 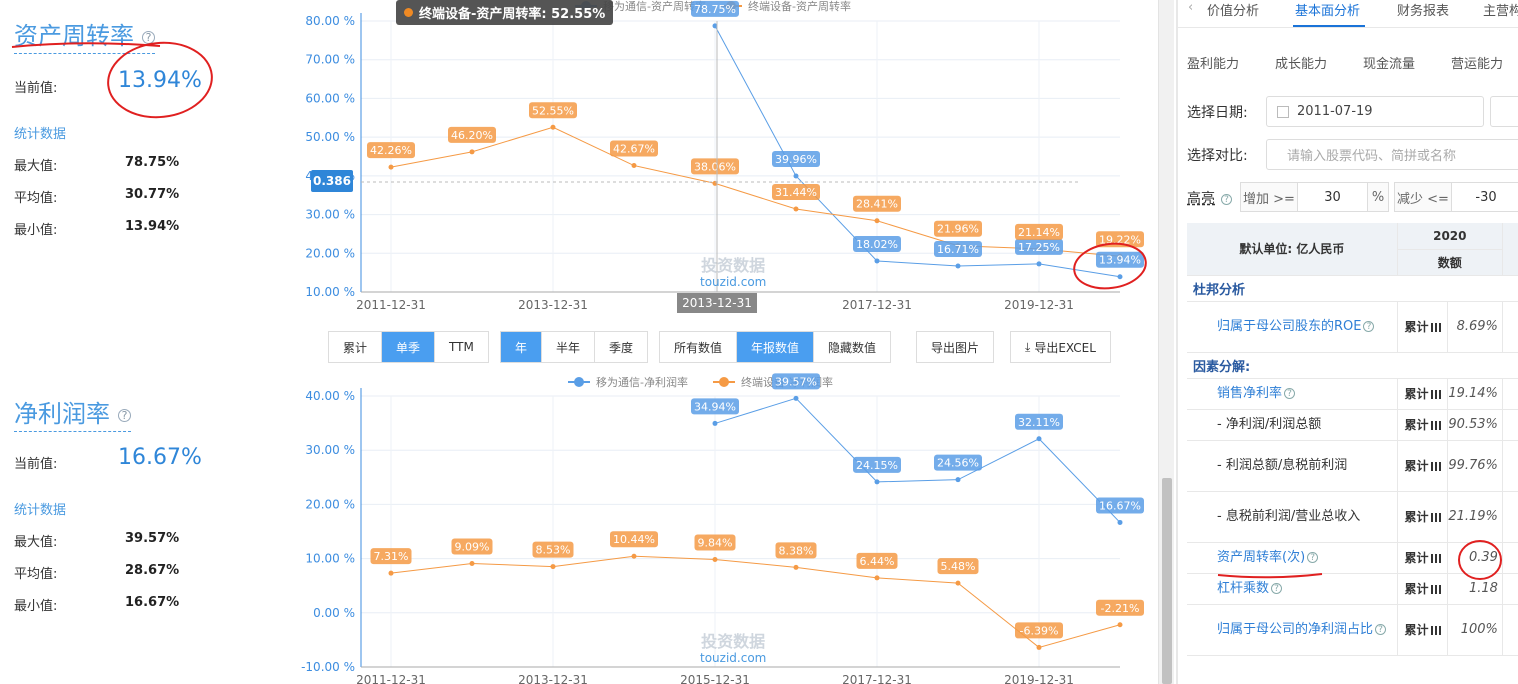 I want to click on quarter-button: 季度, so click(x=621, y=347).